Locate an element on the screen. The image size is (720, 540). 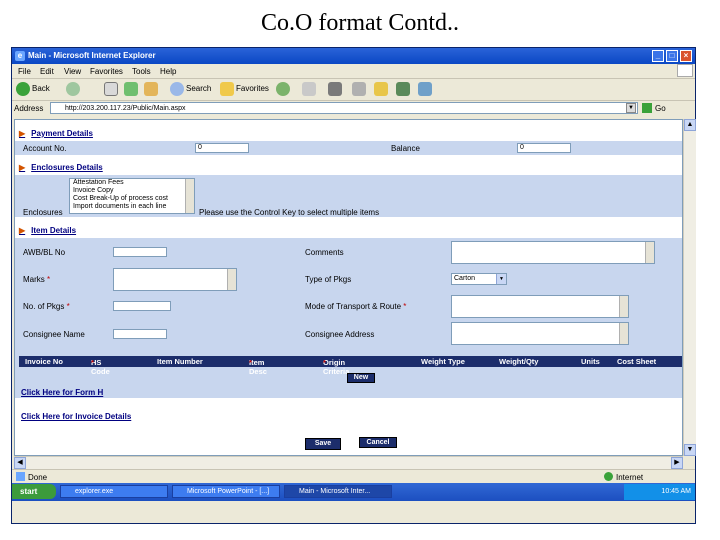
payment-row is located at coordinates (348, 148).